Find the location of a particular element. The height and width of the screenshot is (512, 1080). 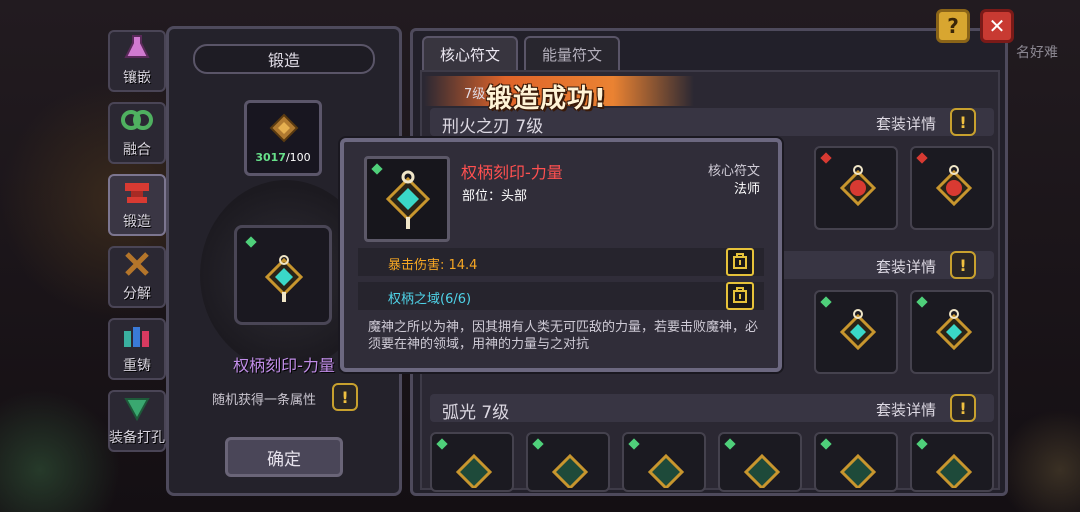

material-icon is located at coordinates (284, 130).